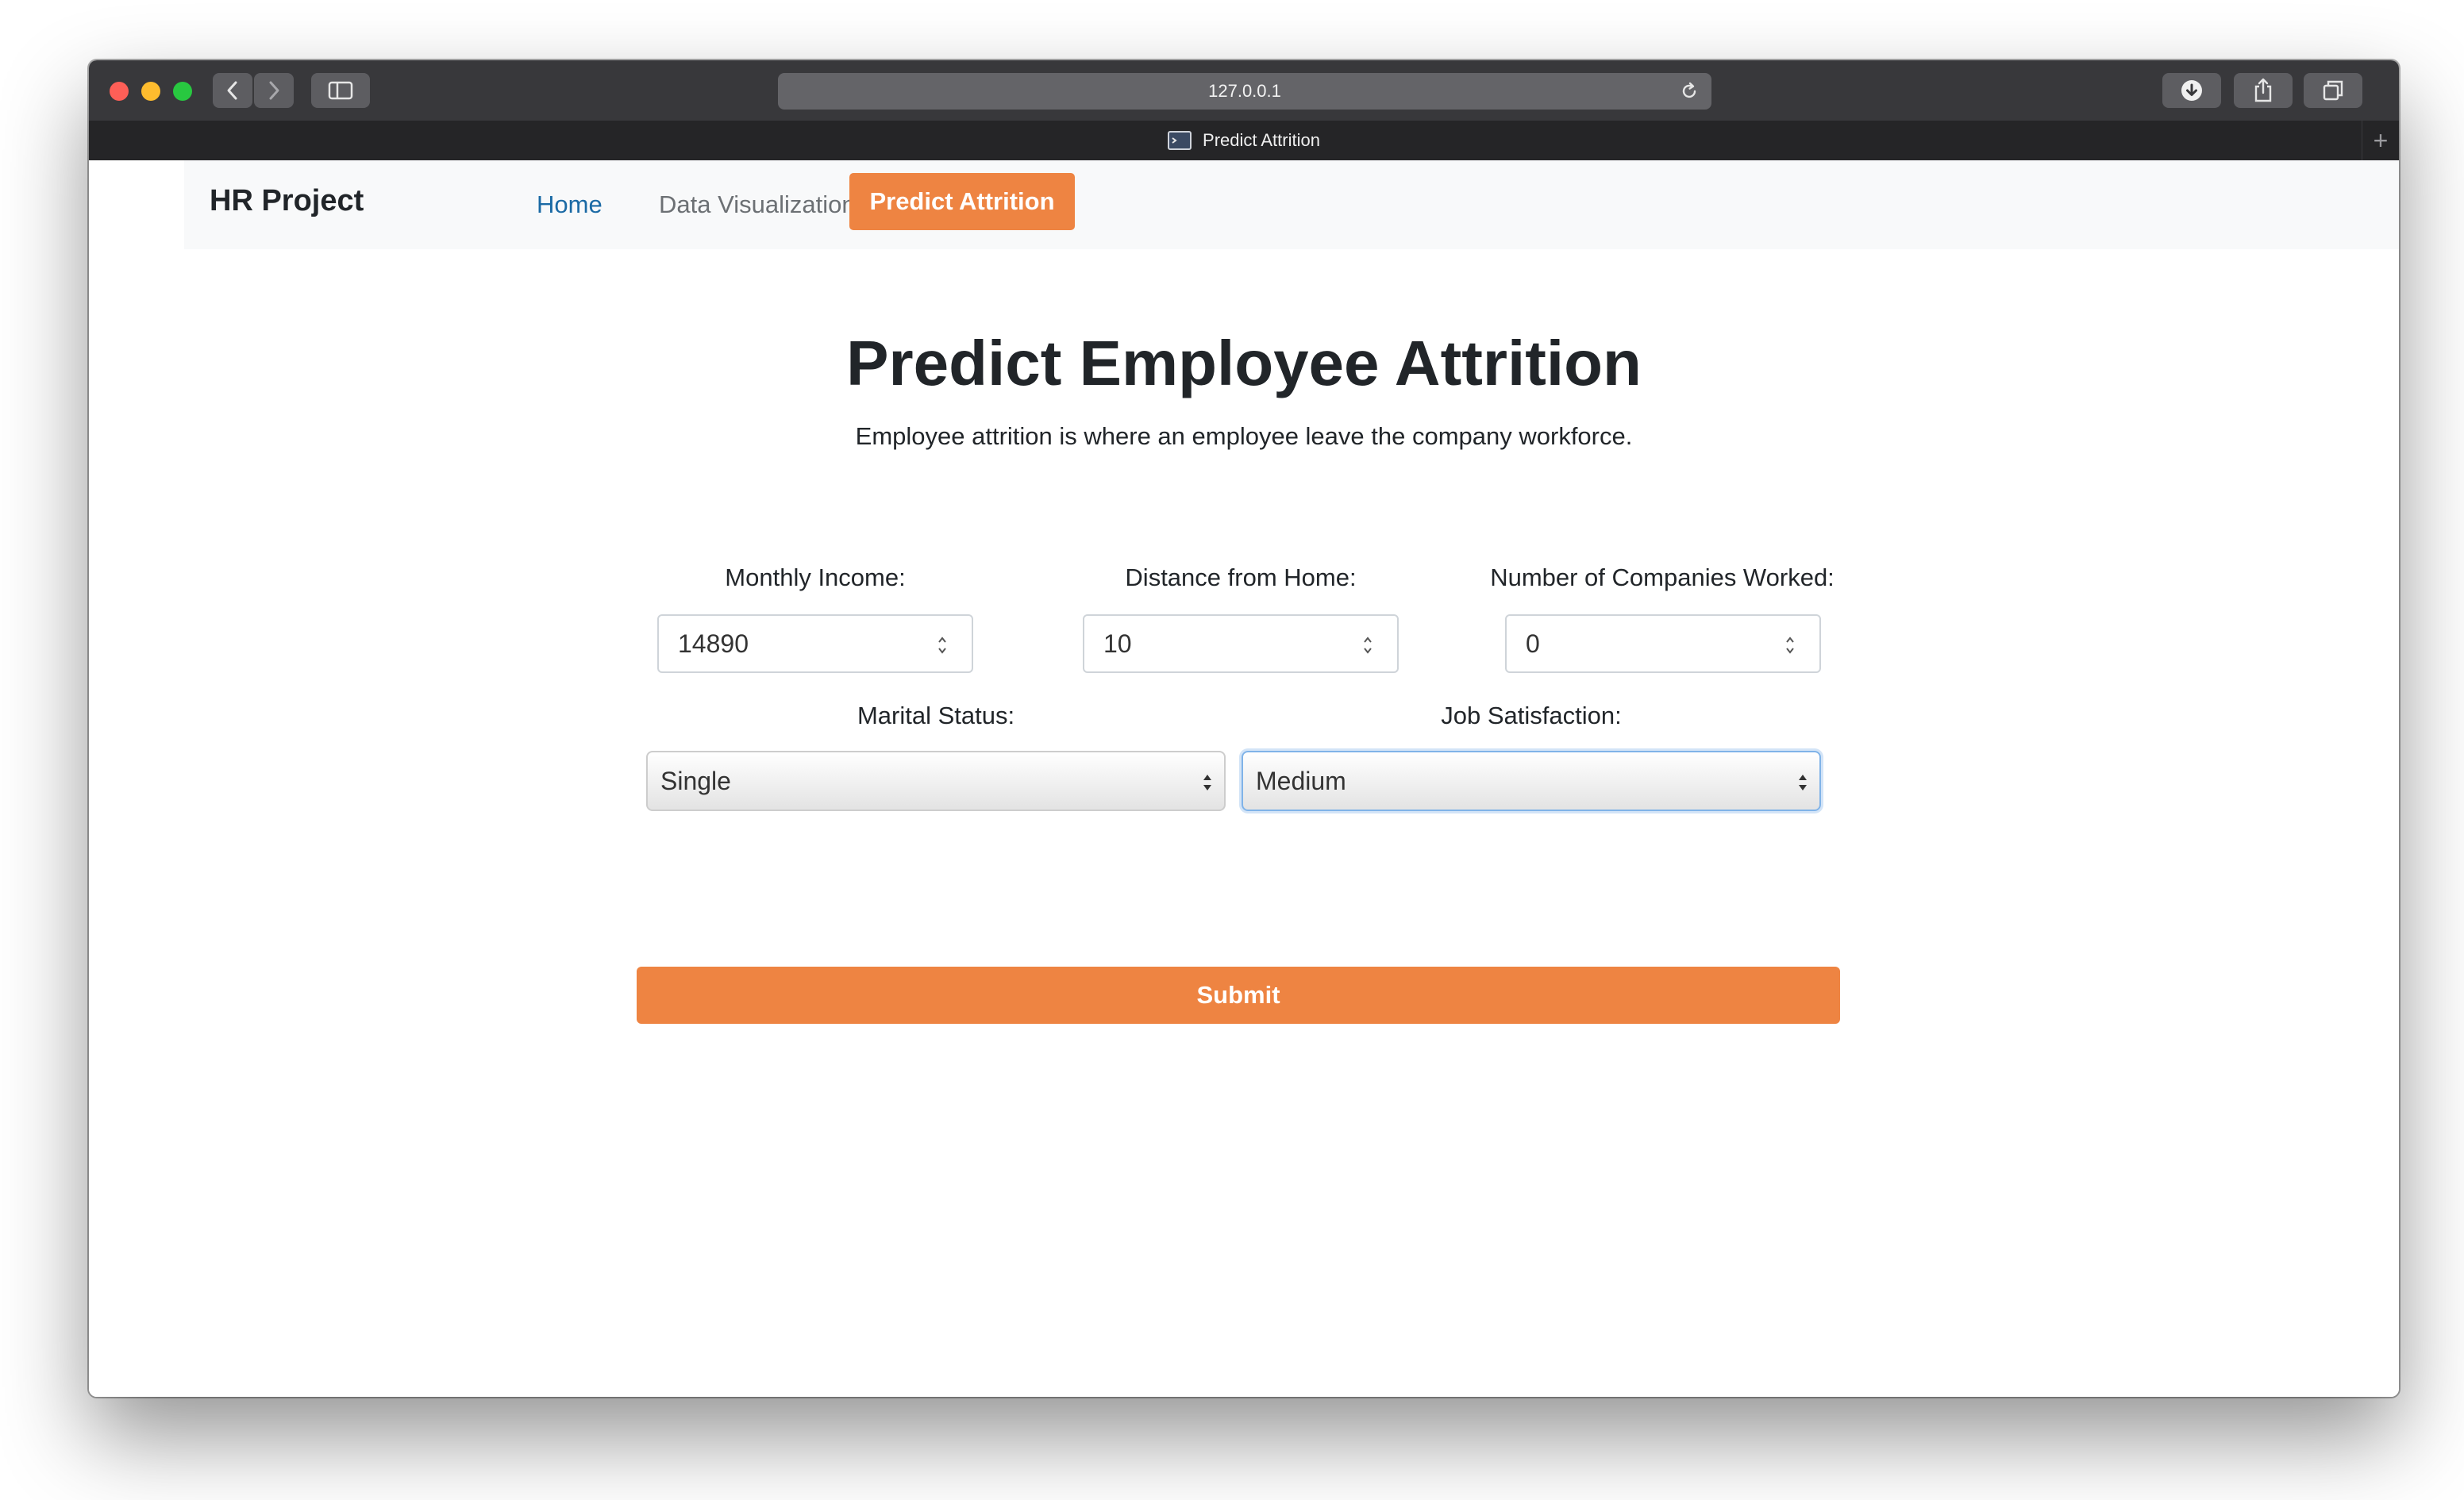 This screenshot has width=2464, height=1500. Describe the element at coordinates (962, 201) in the screenshot. I see `nav-predict-attrition-button: Predict Attrition` at that location.